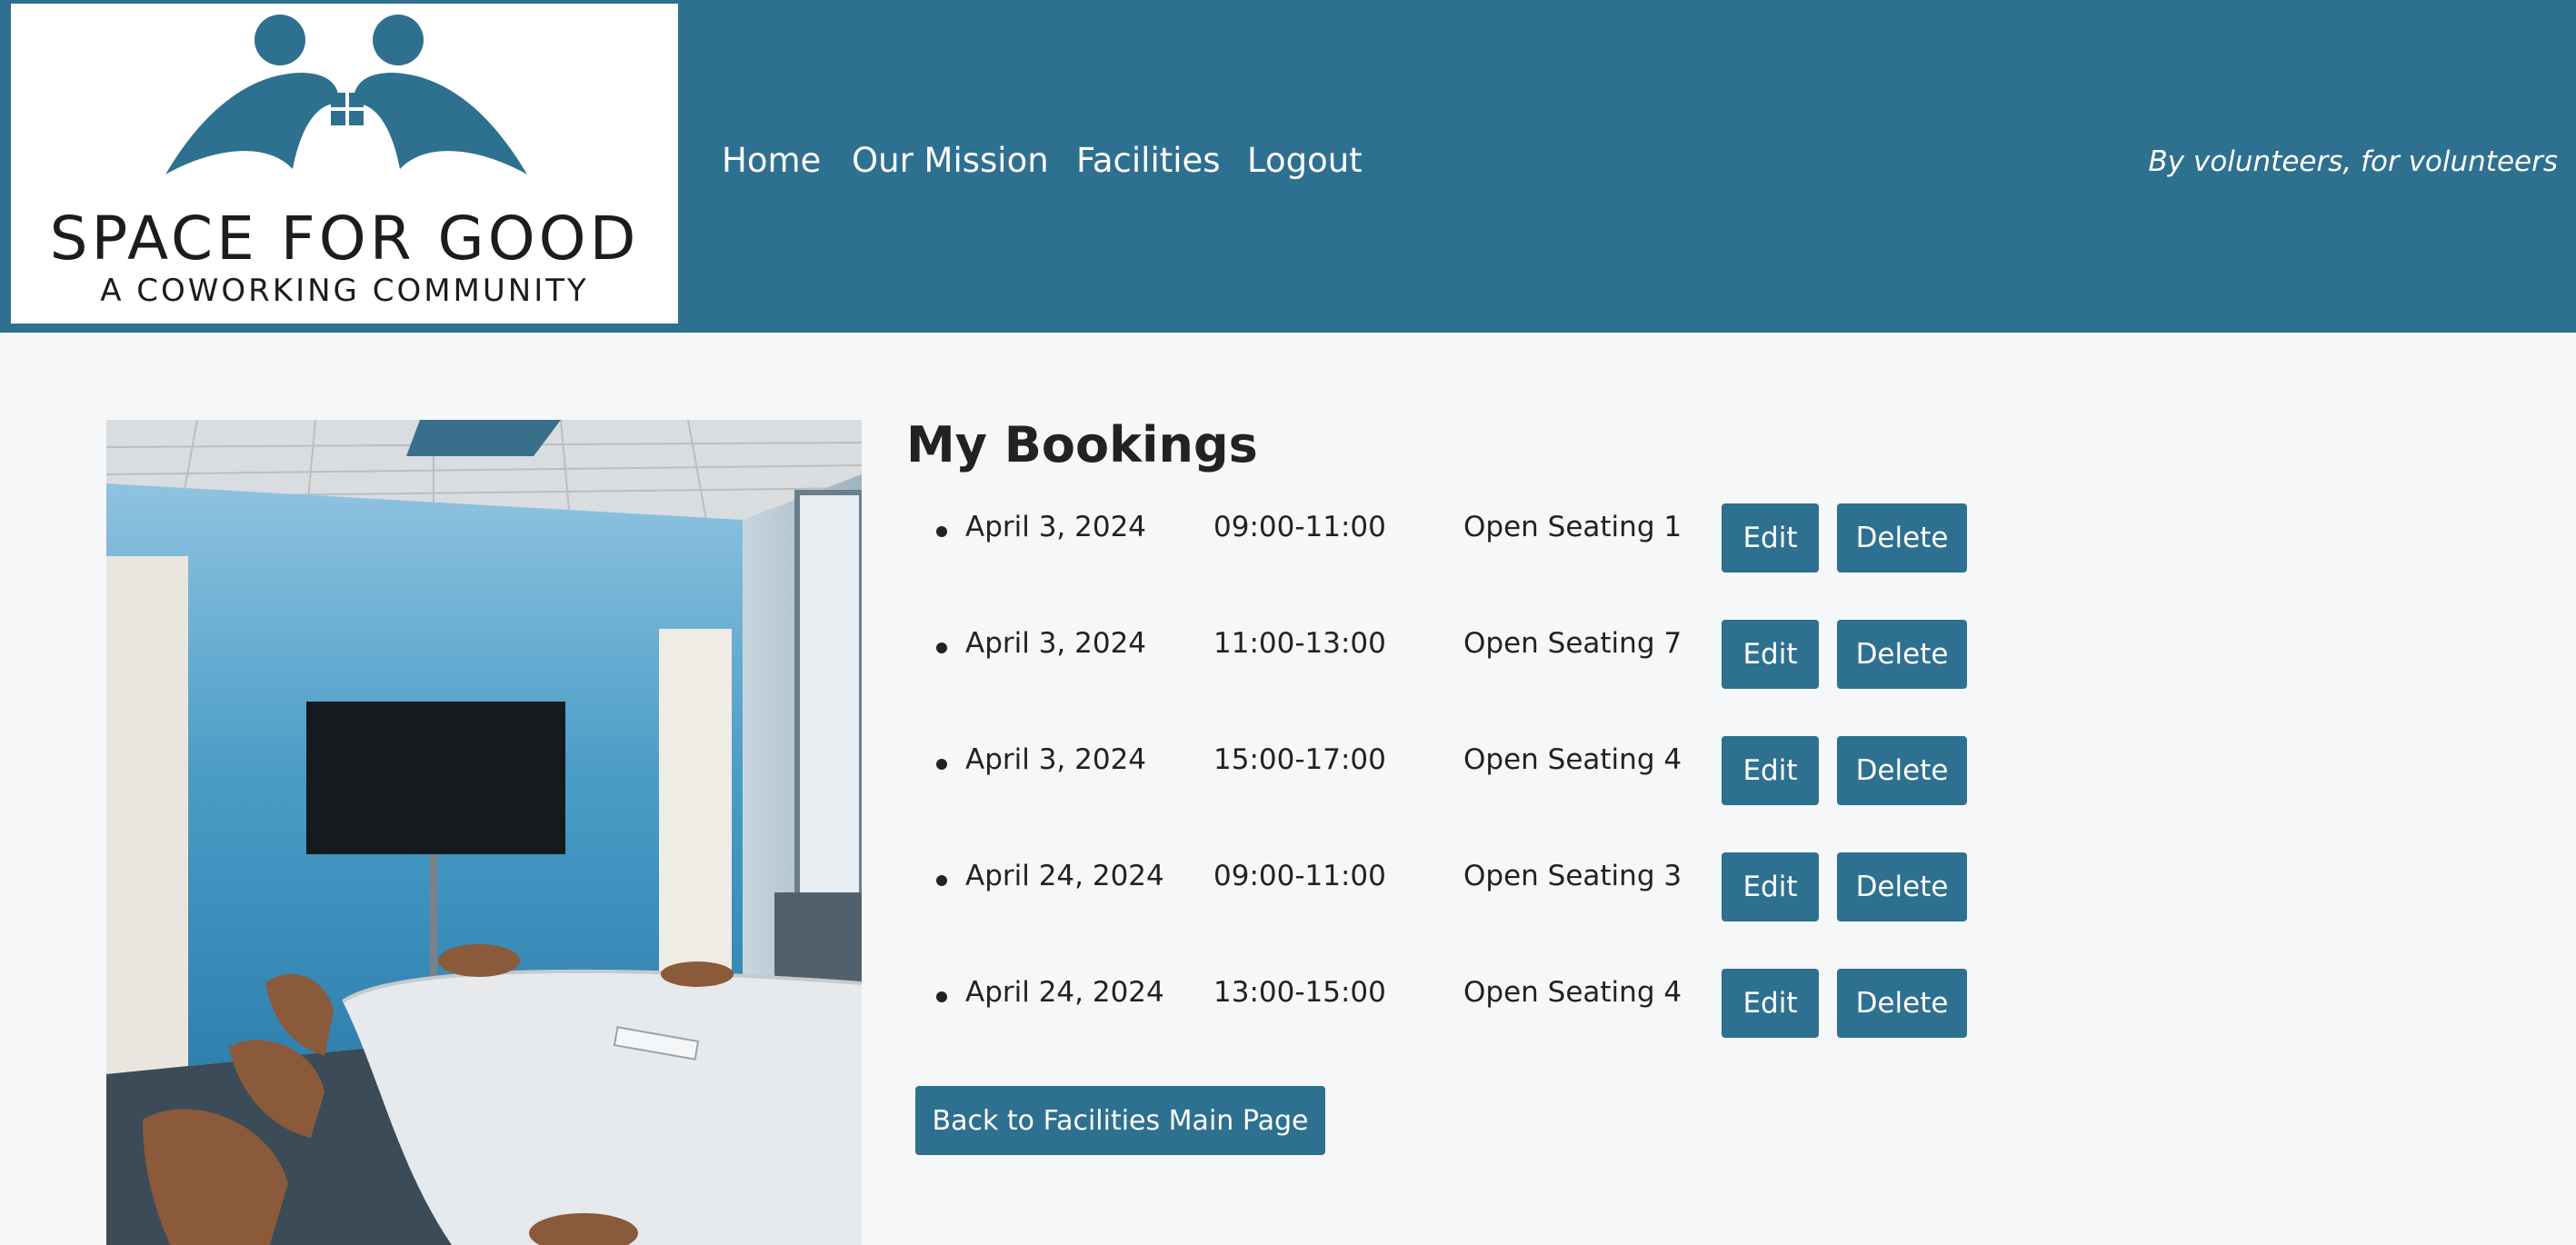  I want to click on booking-time: 11:00-13:00, so click(1299, 643).